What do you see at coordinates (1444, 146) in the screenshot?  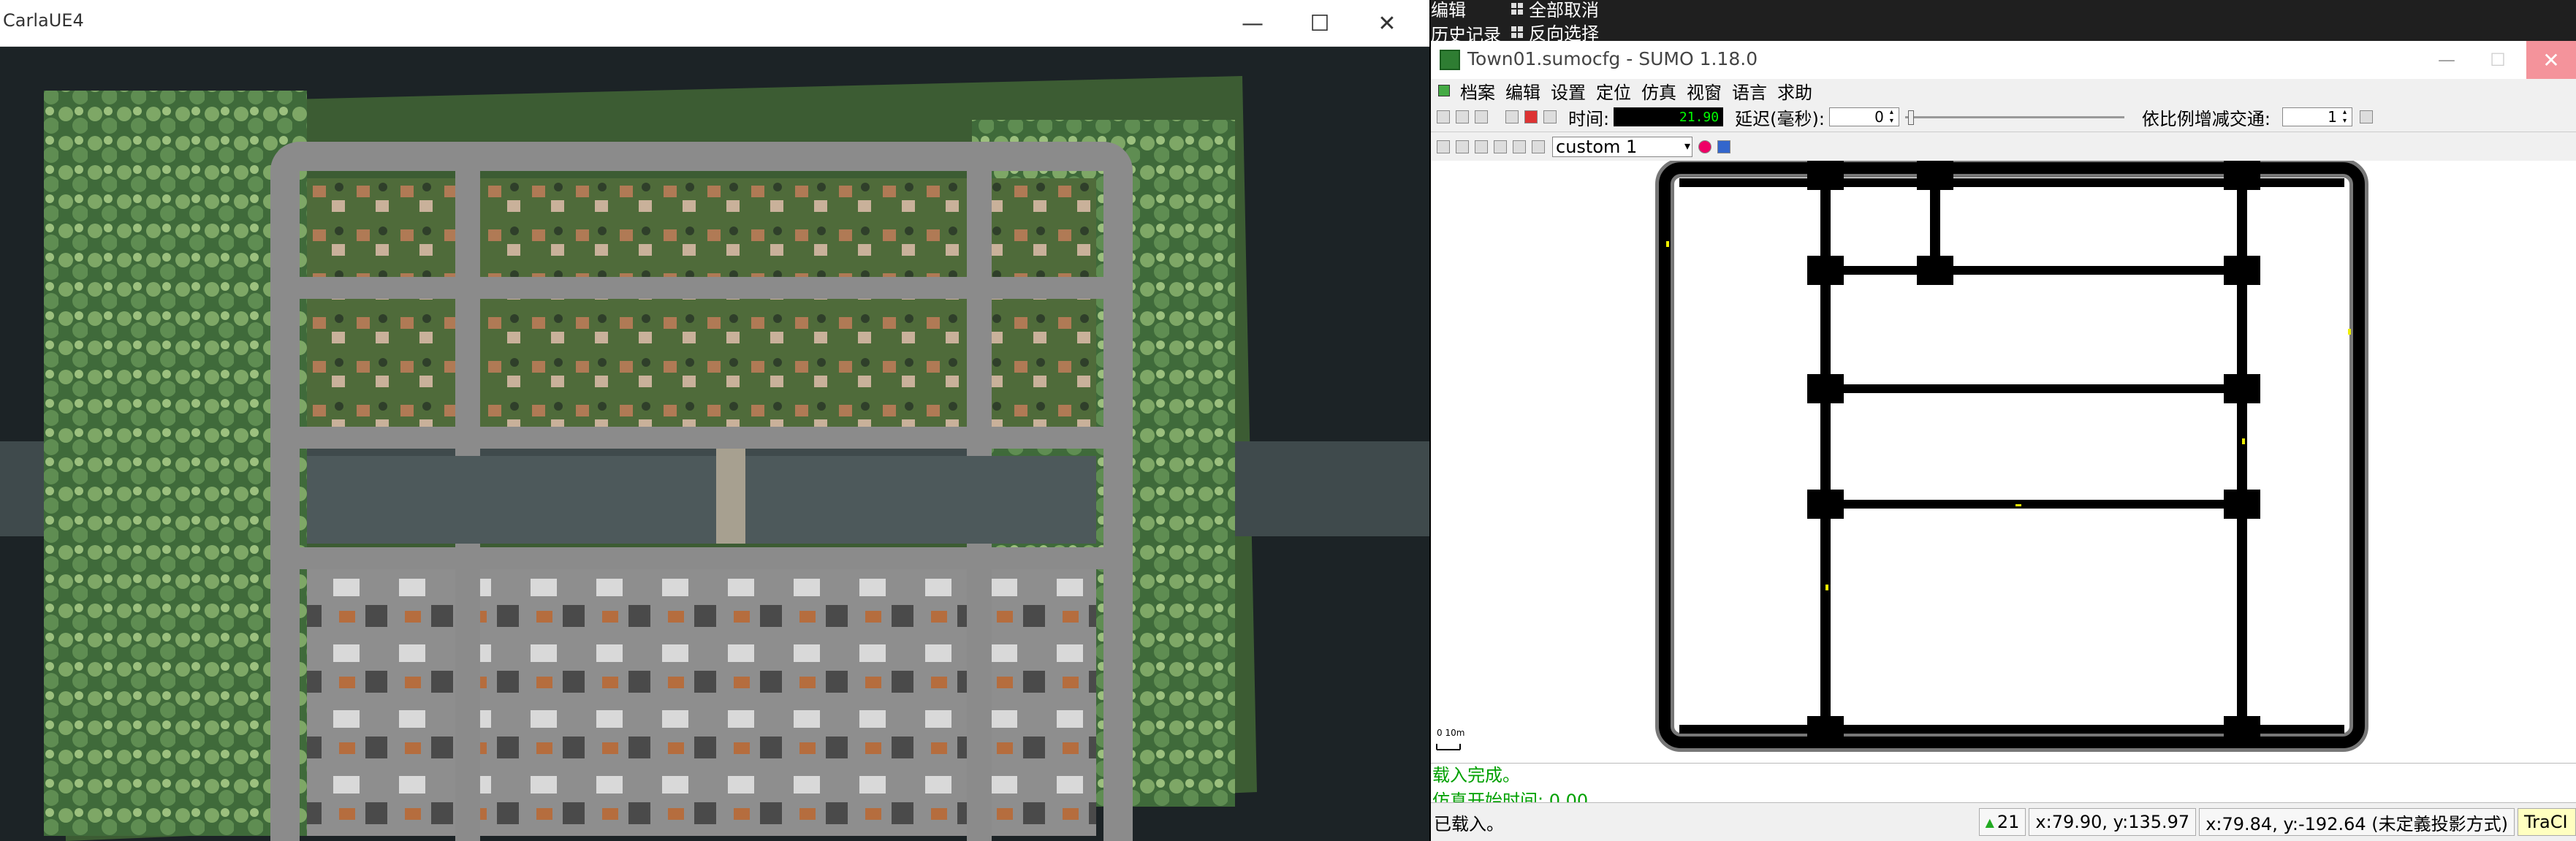 I see `recenter-icon` at bounding box center [1444, 146].